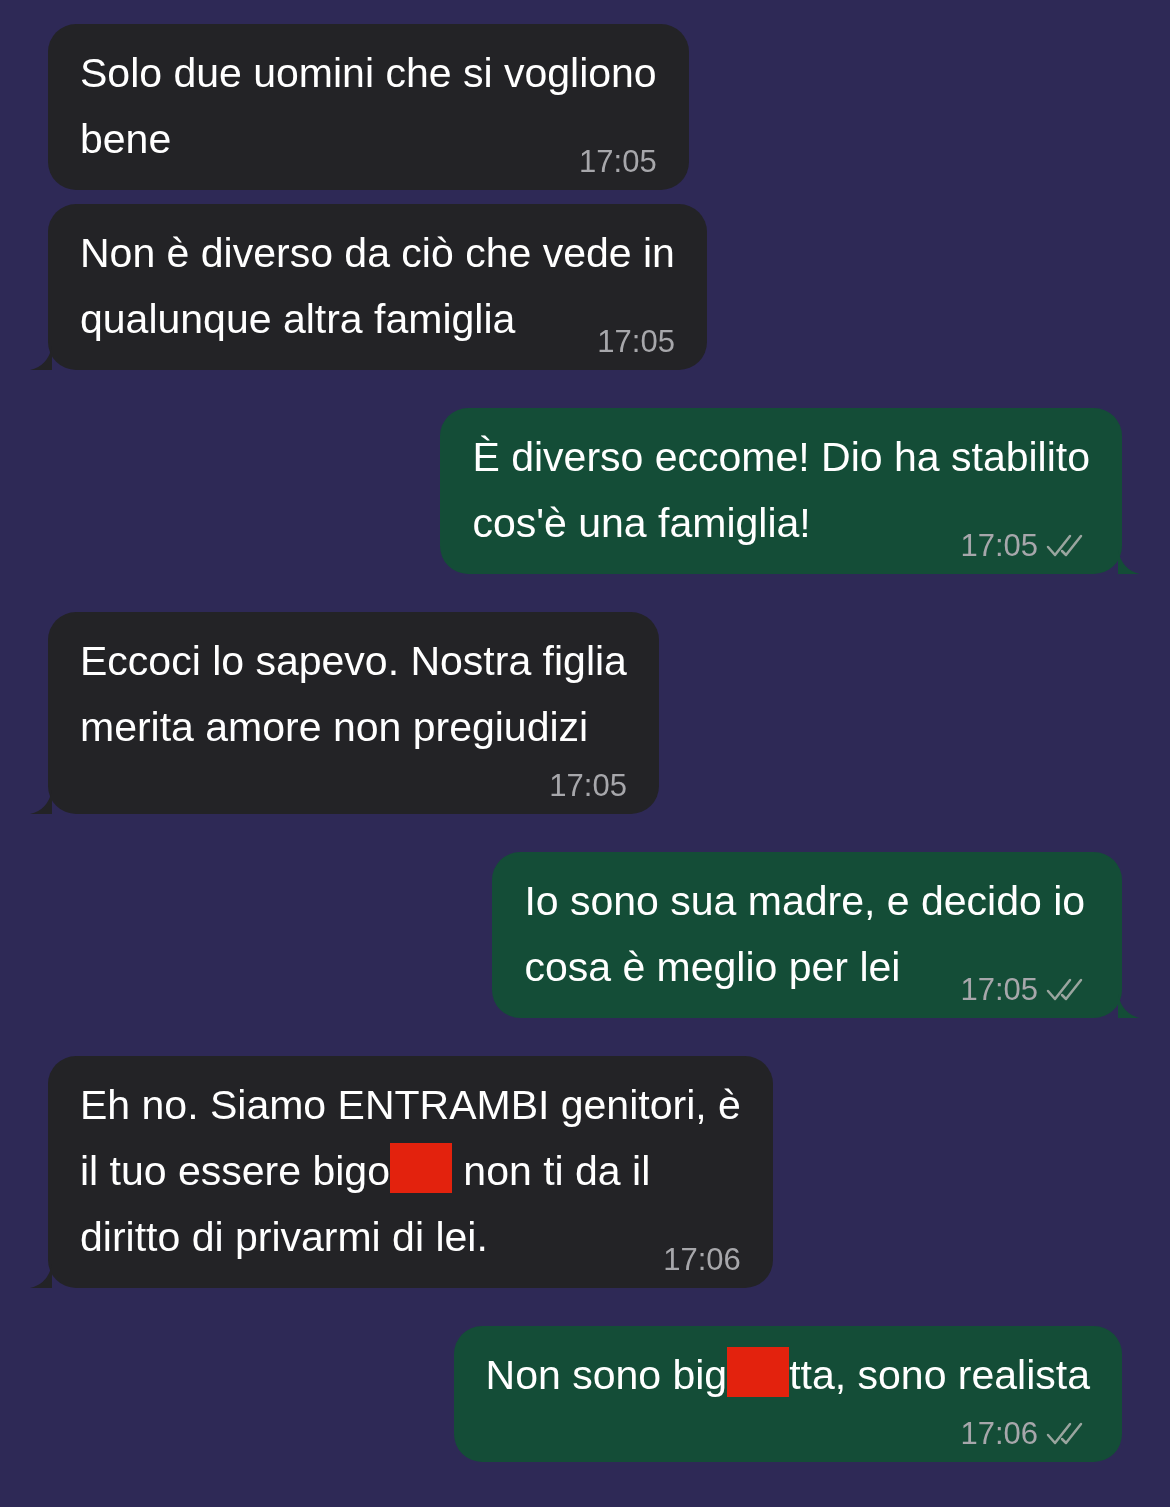 This screenshot has width=1170, height=1507. What do you see at coordinates (298, 319) in the screenshot?
I see `message-text: qualunque altra famiglia` at bounding box center [298, 319].